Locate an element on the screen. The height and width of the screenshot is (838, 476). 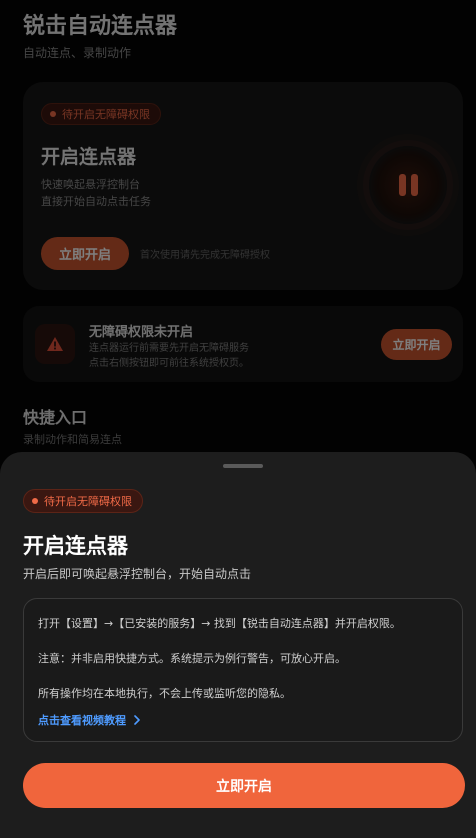
sheet-status-badge: 待开启无障碍权限 is located at coordinates (83, 501).